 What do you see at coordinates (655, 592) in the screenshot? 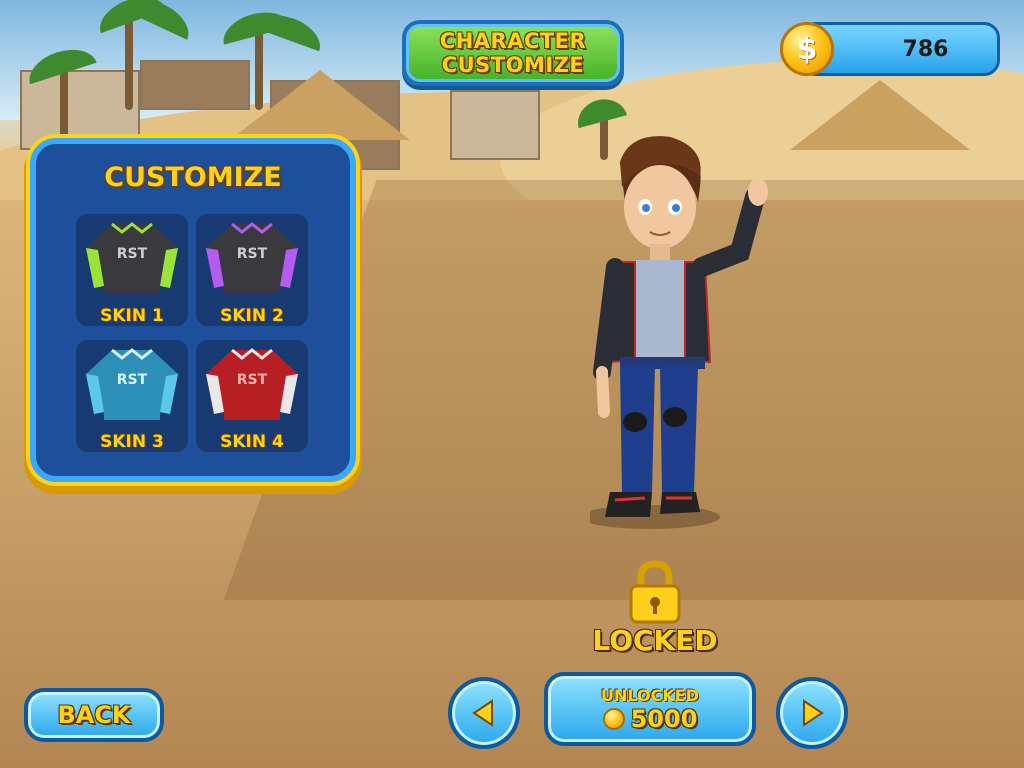
I see `padlock-icon` at bounding box center [655, 592].